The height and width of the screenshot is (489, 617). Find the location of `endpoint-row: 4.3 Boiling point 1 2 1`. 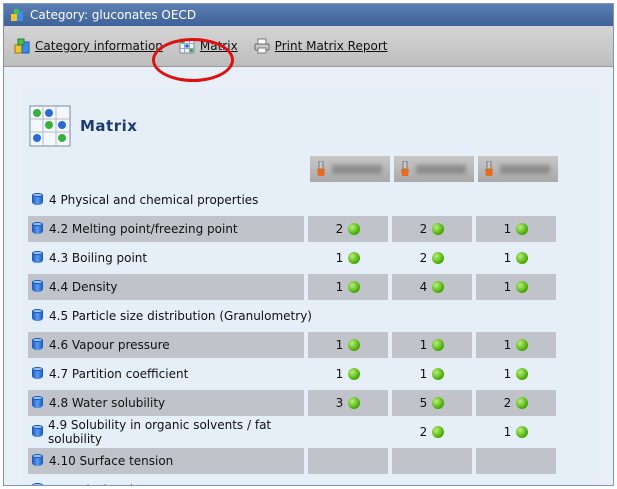

endpoint-row: 4.3 Boiling point 1 2 1 is located at coordinates (294, 257).